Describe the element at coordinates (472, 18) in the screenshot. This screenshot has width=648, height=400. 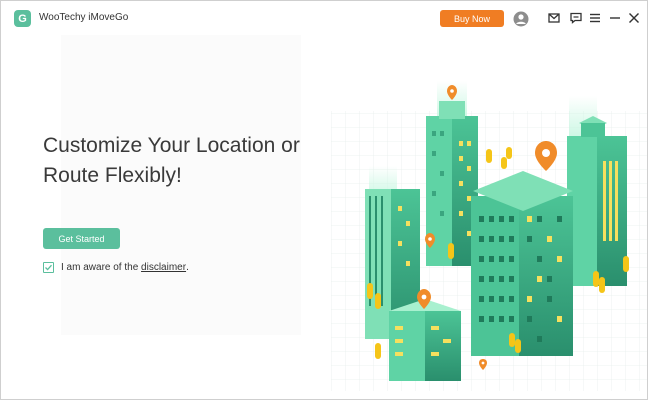
I see `buy-now-button: Buy Now` at that location.